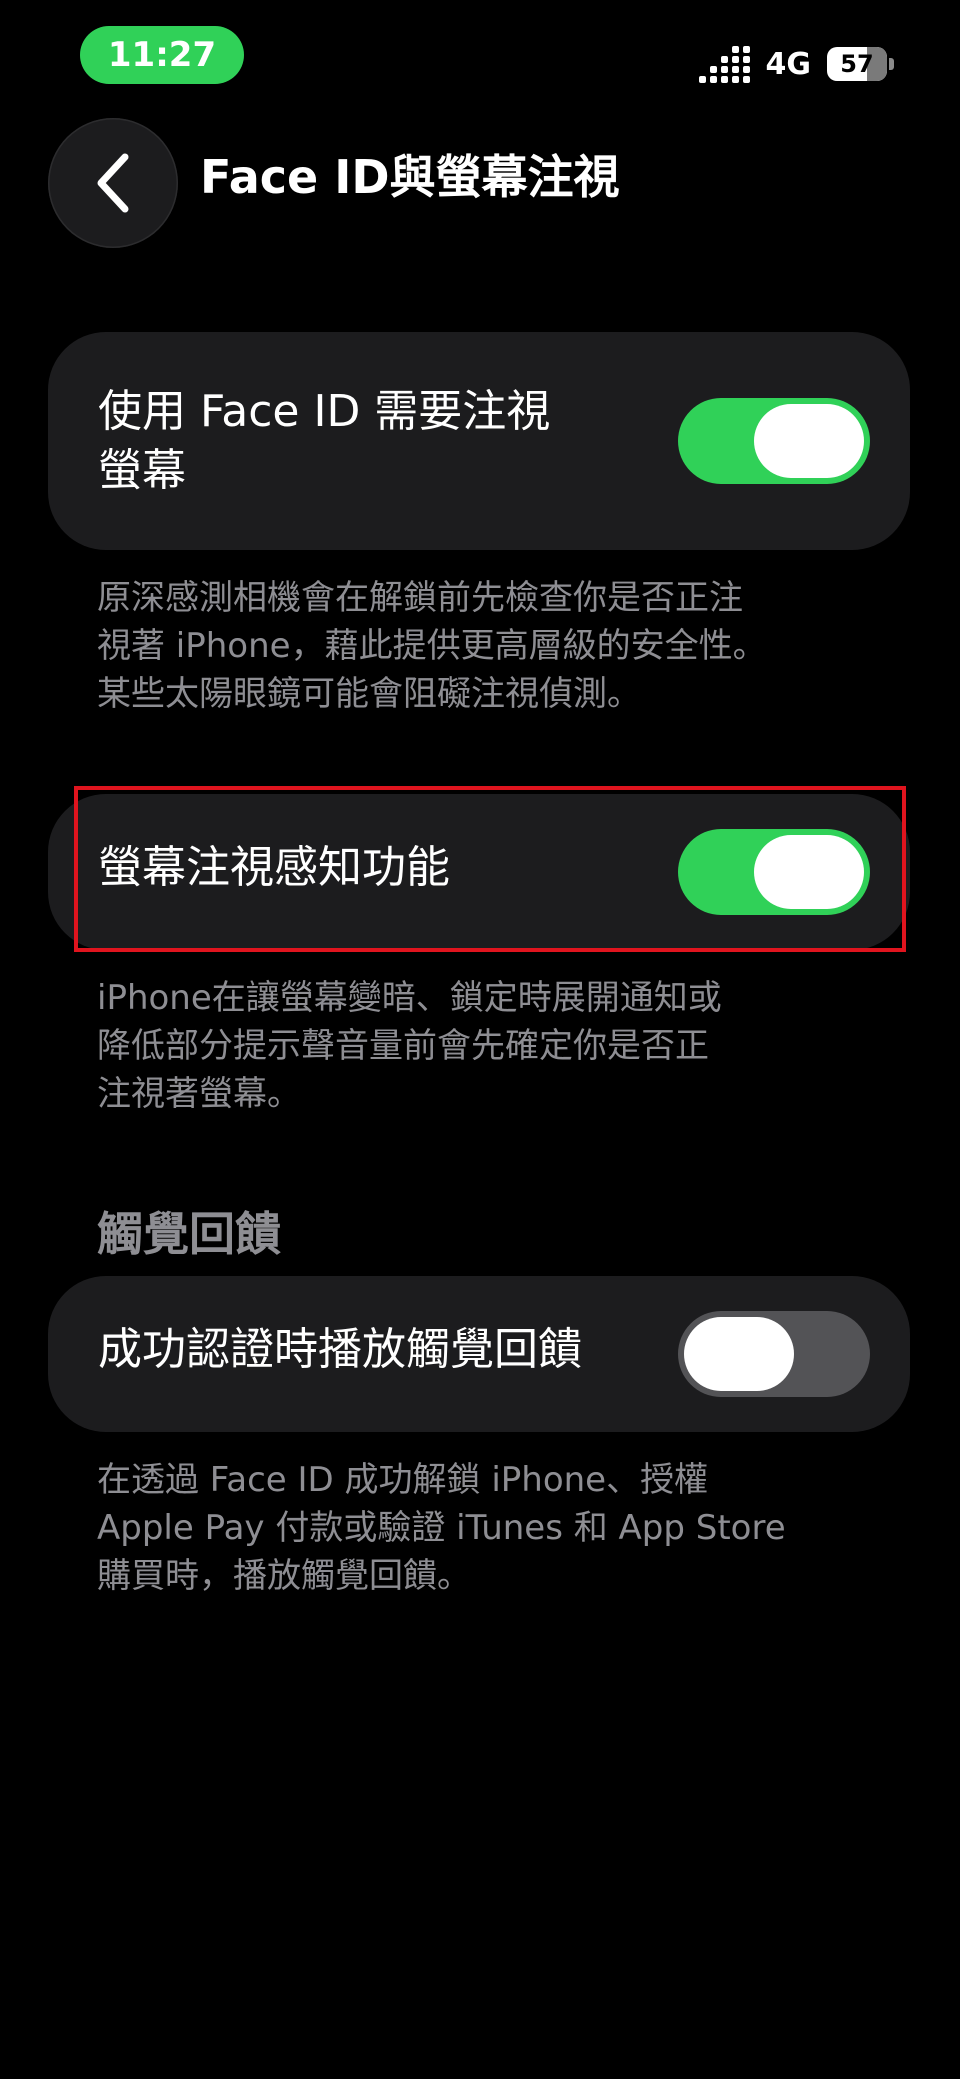 This screenshot has width=960, height=2079. I want to click on footnote-line: 購買時，播放觸覺回饋。, so click(284, 1576).